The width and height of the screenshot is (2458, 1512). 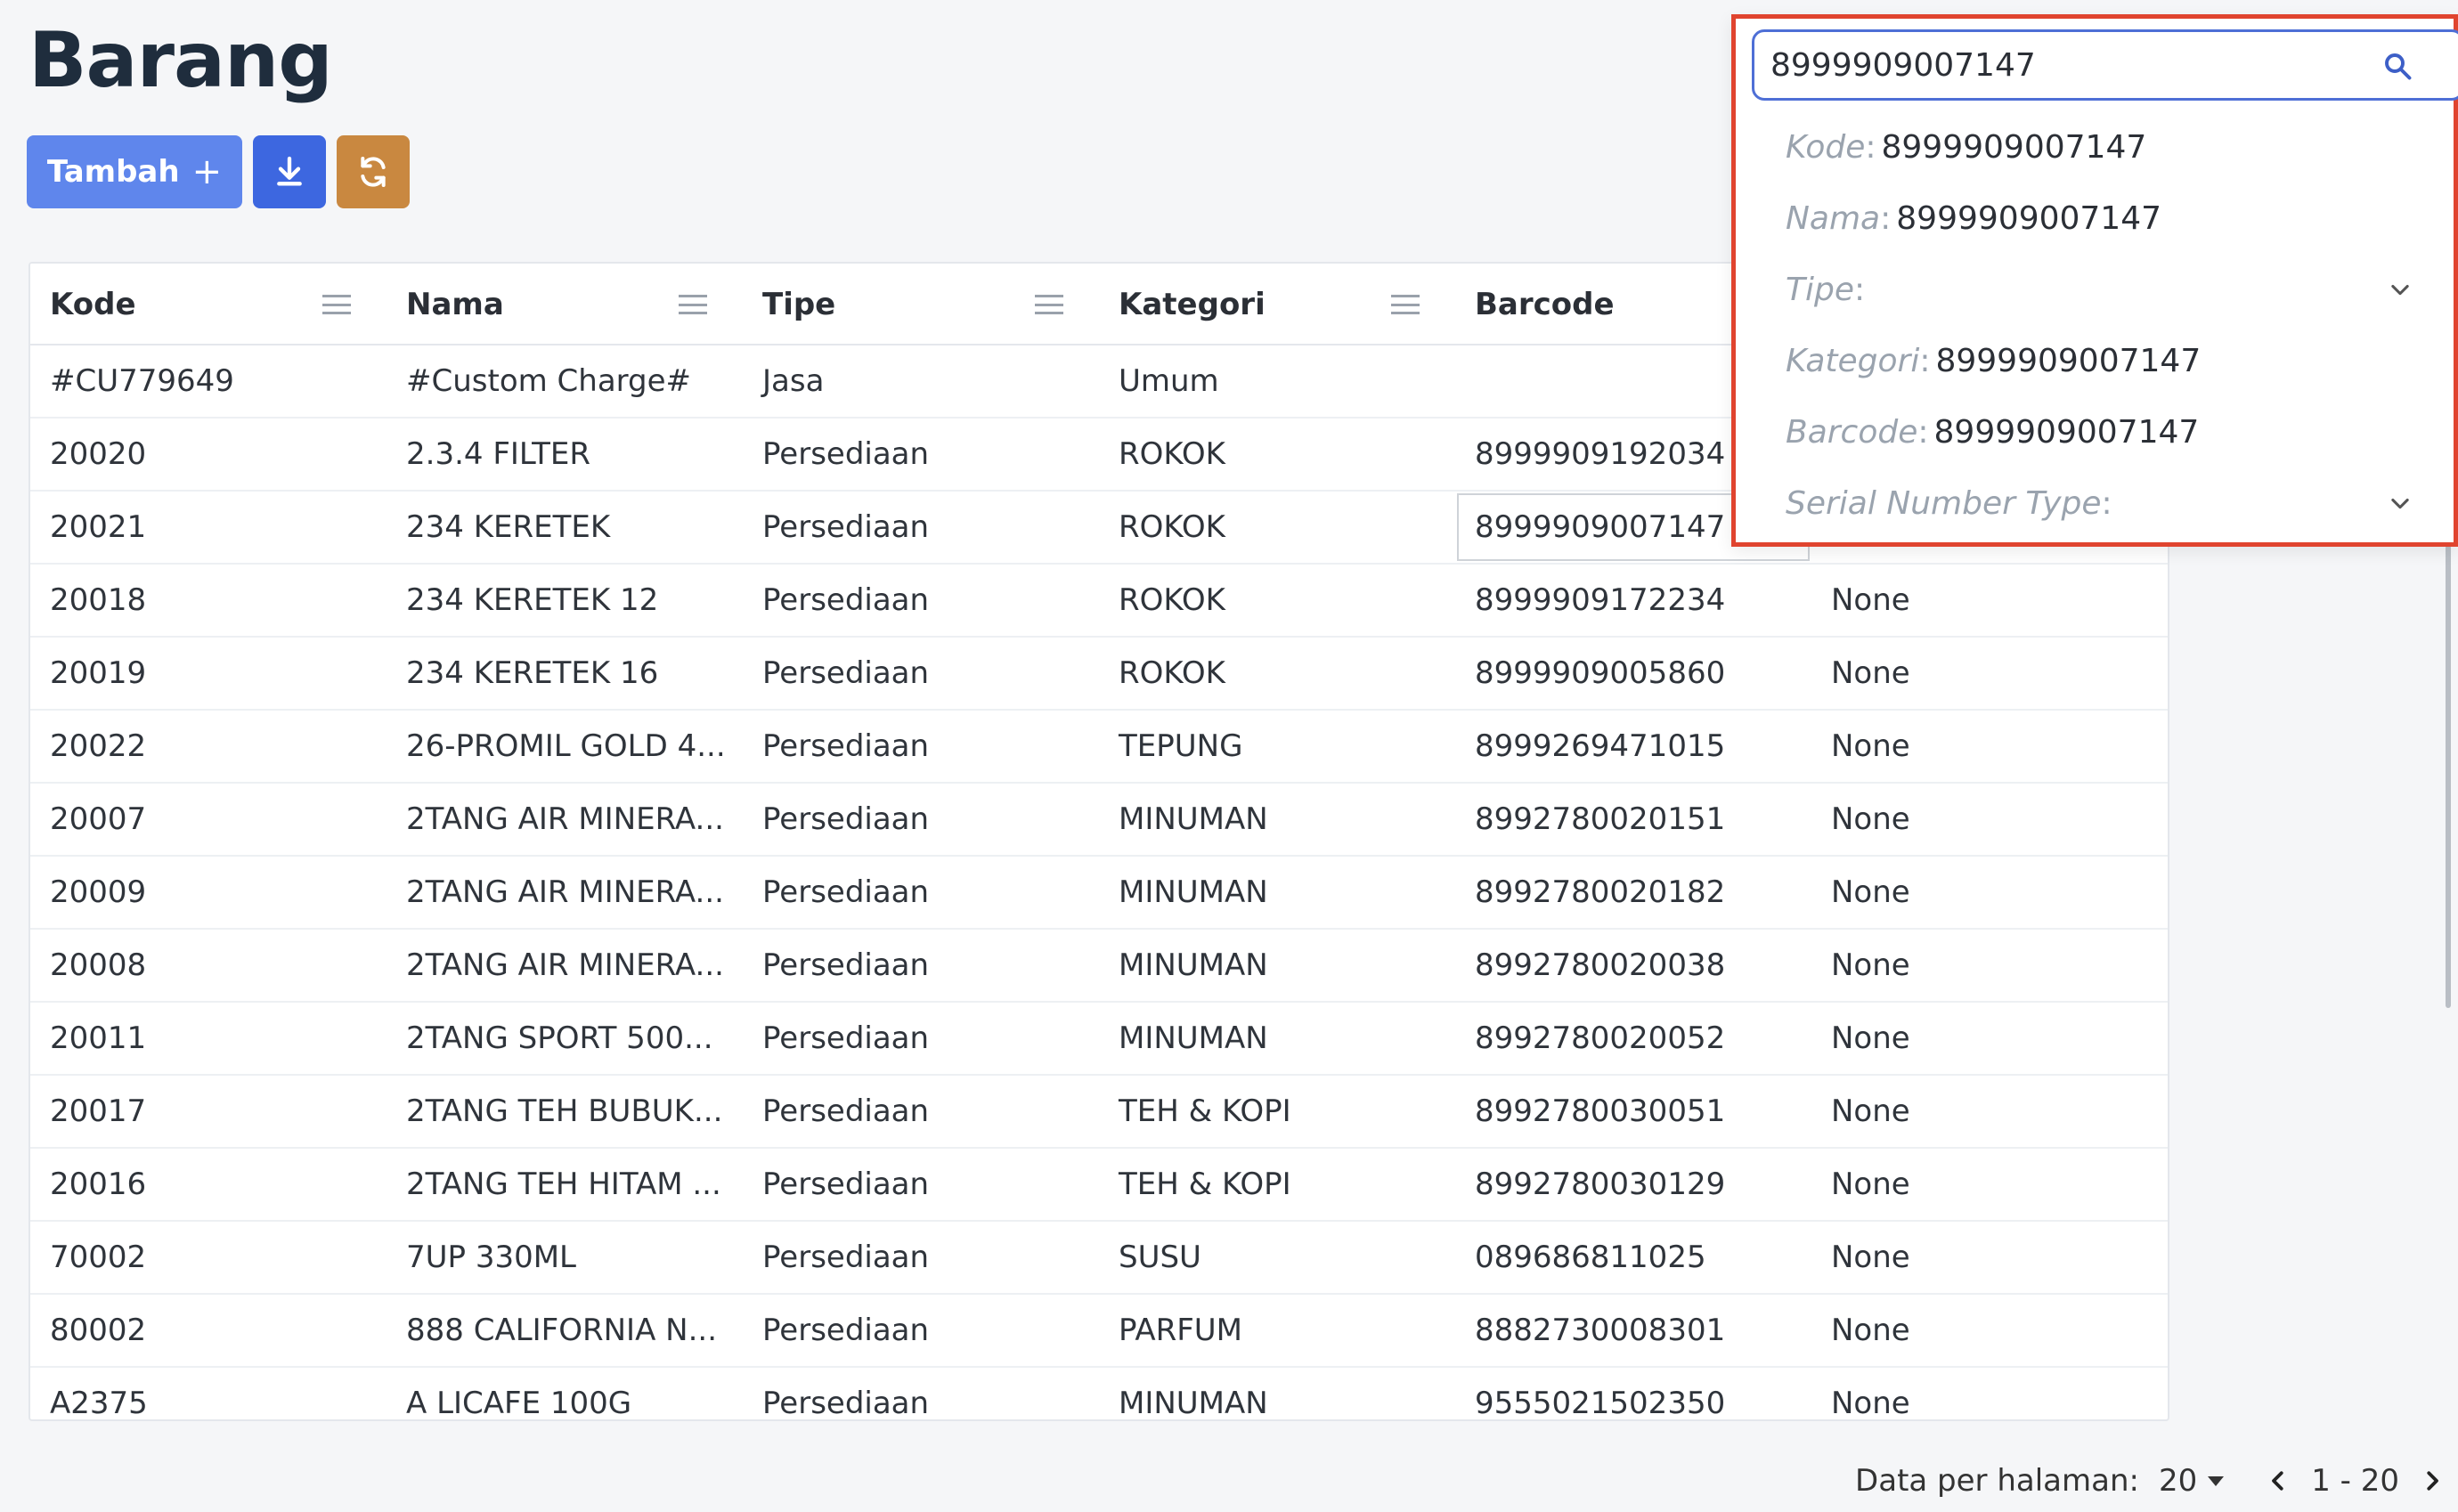 What do you see at coordinates (1277, 304) in the screenshot?
I see `column-header-kategori: Kategori` at bounding box center [1277, 304].